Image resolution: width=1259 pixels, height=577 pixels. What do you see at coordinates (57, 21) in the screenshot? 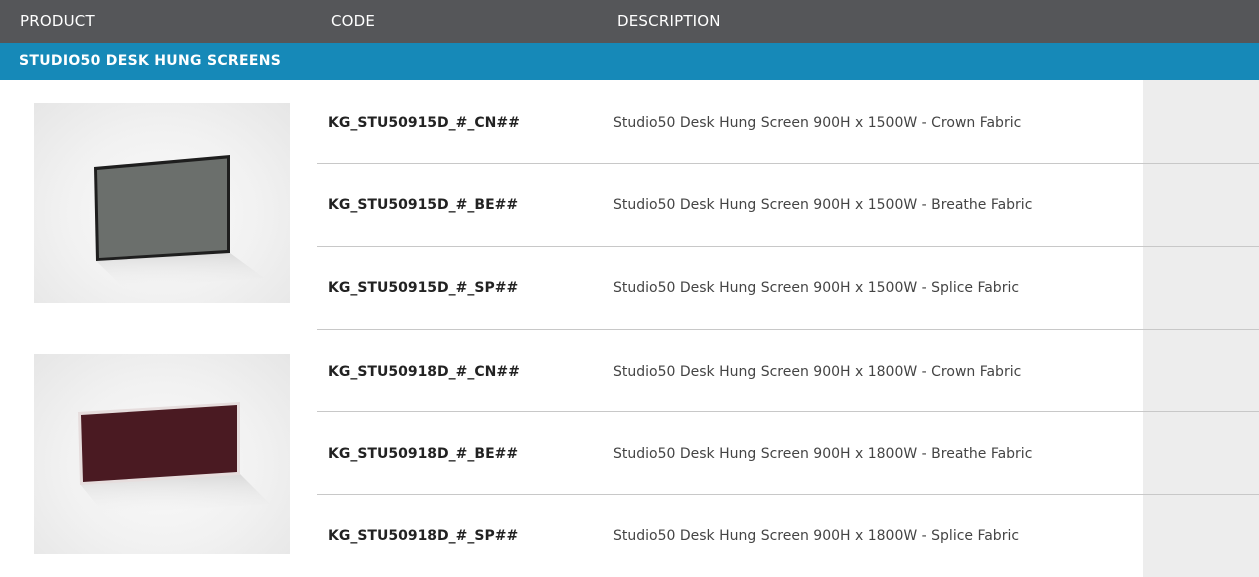
I see `header-product: PRODUCT` at bounding box center [57, 21].